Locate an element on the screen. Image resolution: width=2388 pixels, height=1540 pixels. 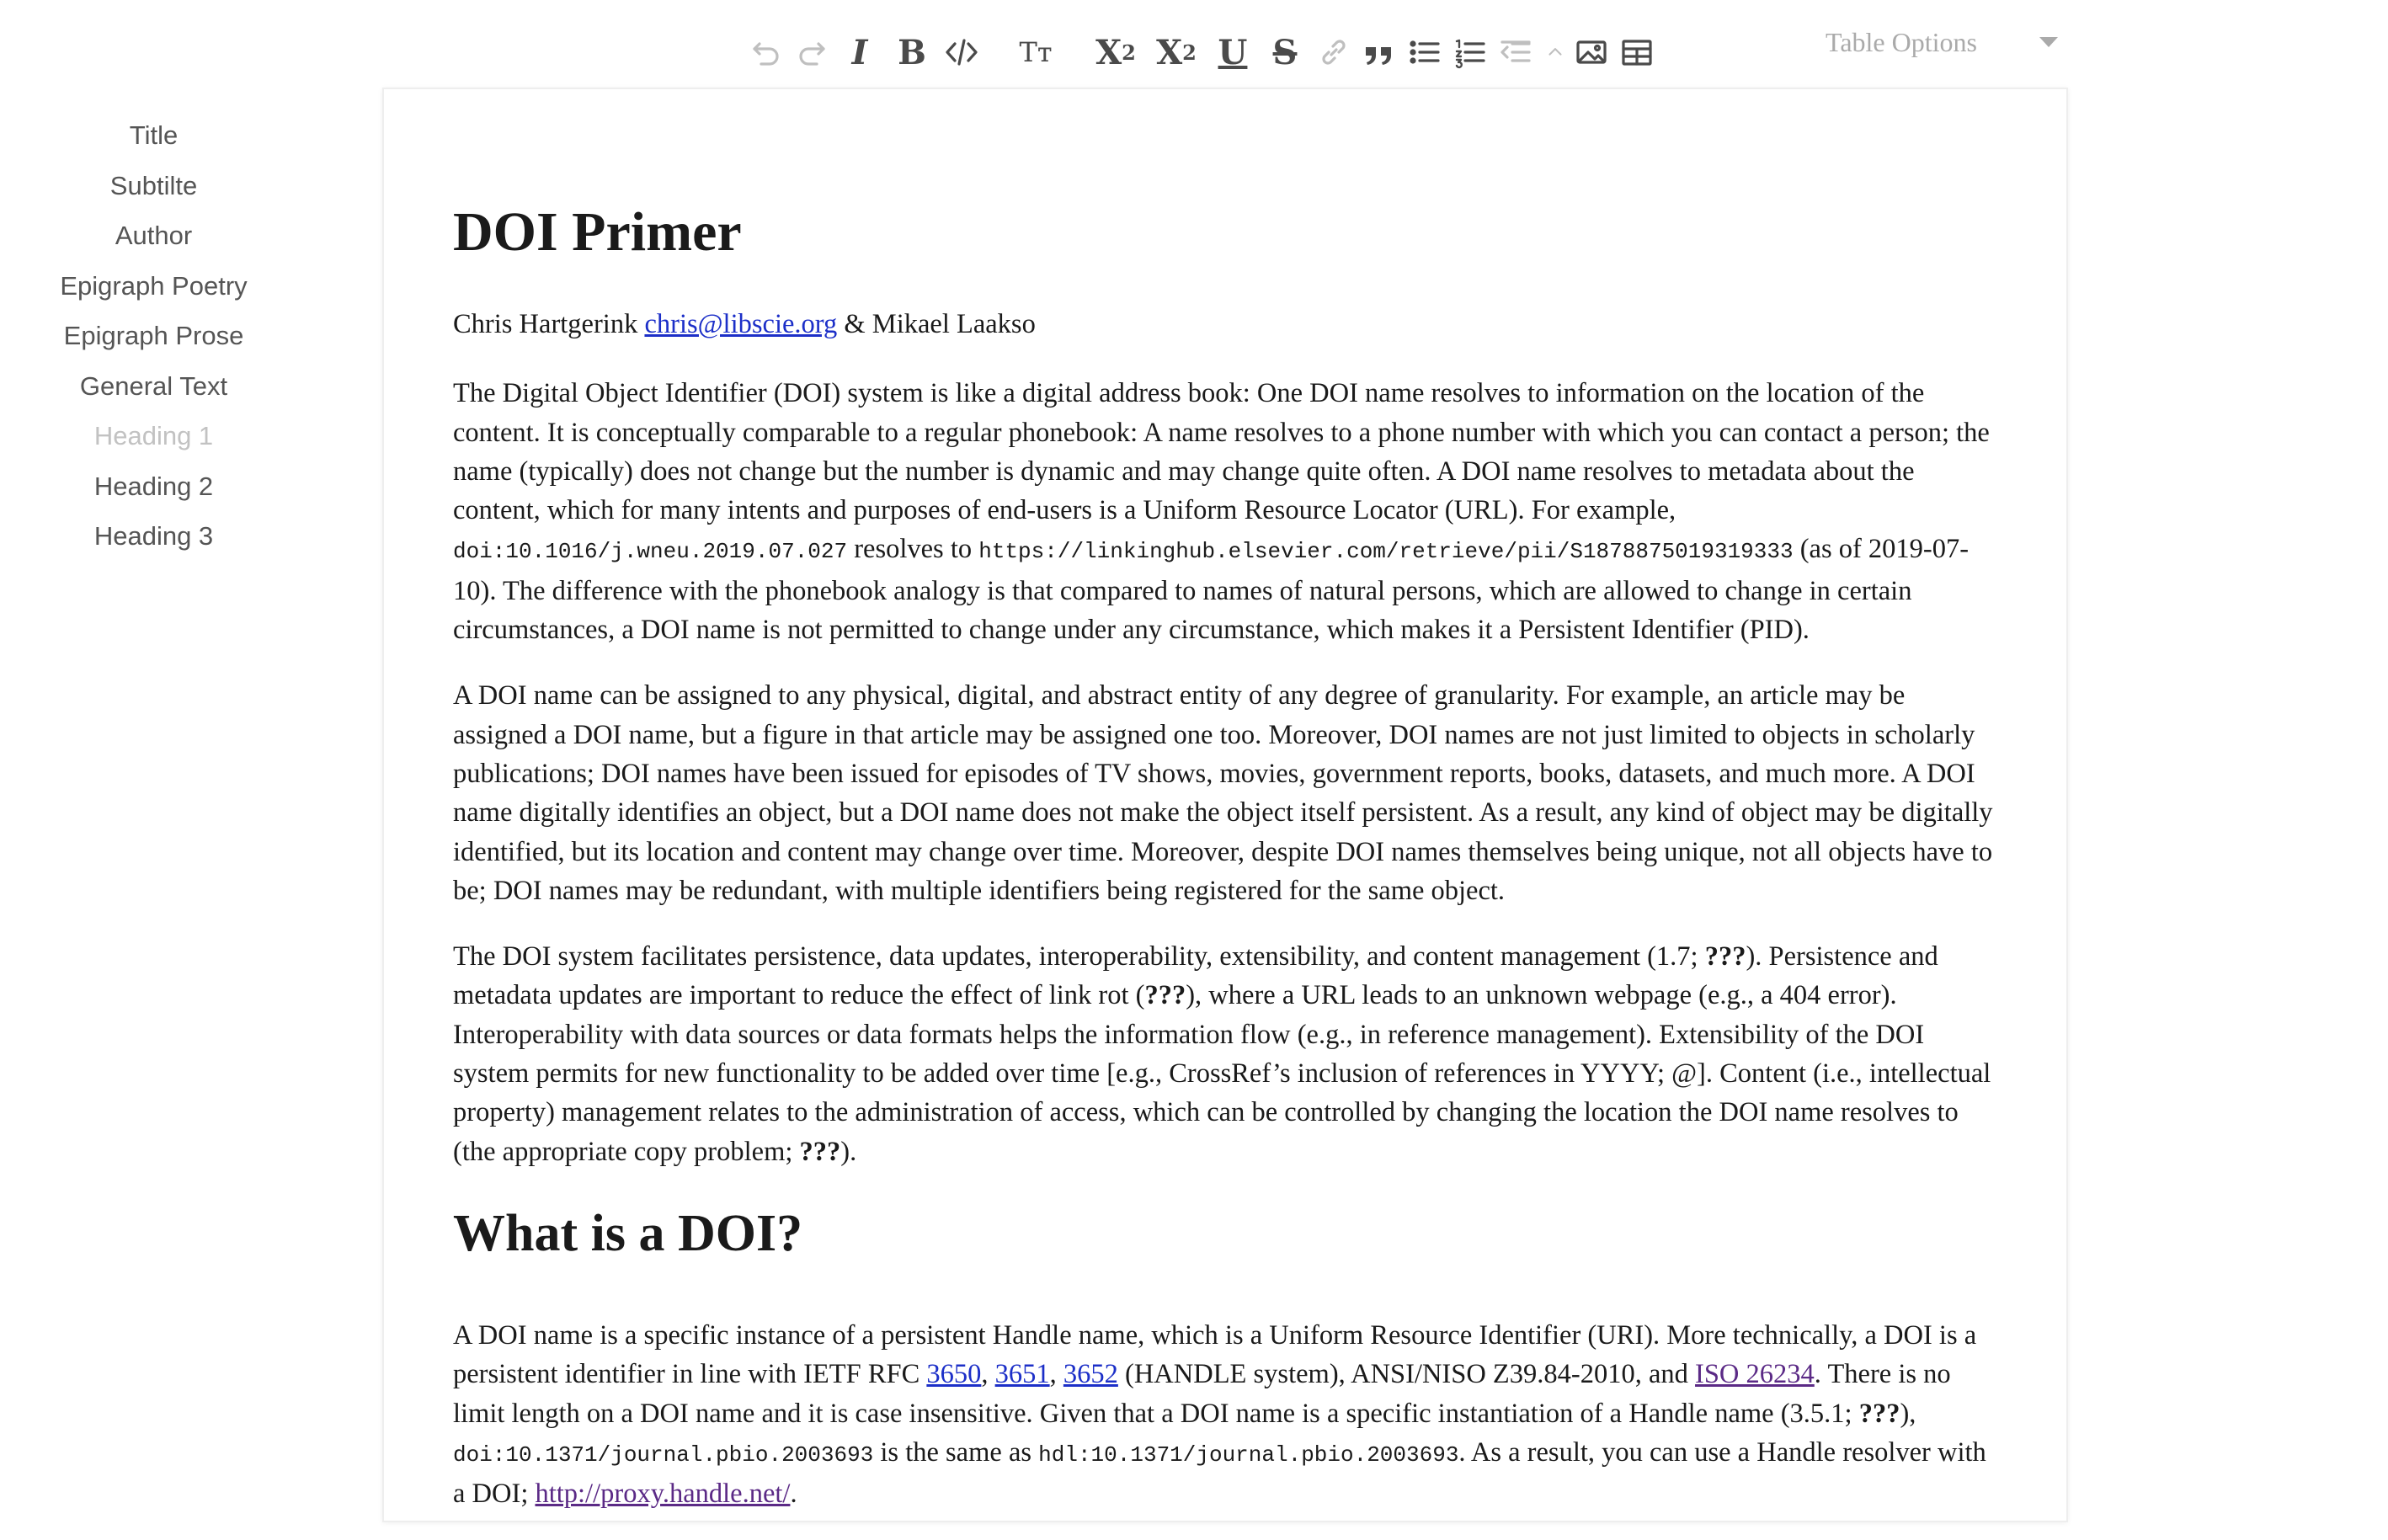
sidebar-item-subtitle: Subtilte is located at coordinates (153, 192).